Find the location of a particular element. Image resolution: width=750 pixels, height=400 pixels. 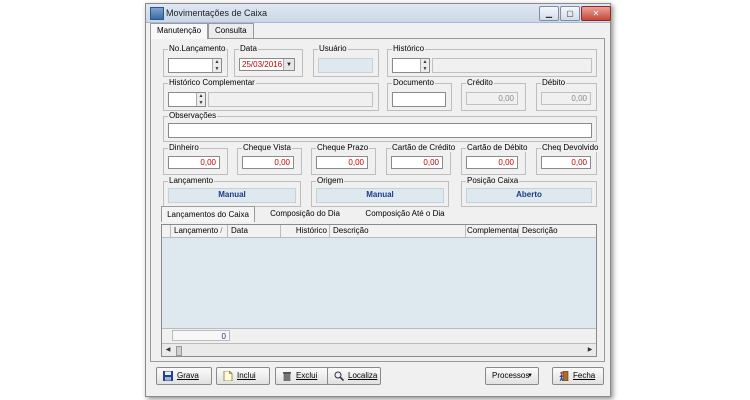

historico-complementar-code-input: ▲ ▼ is located at coordinates (187, 99).